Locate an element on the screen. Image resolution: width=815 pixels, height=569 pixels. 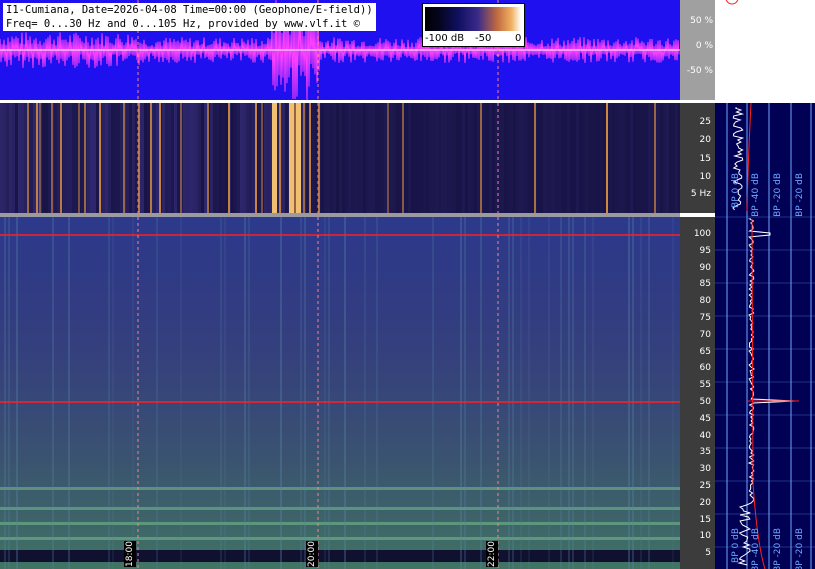
waveform-scale: 50 % 0 % -50 % is located at coordinates (697, 50).